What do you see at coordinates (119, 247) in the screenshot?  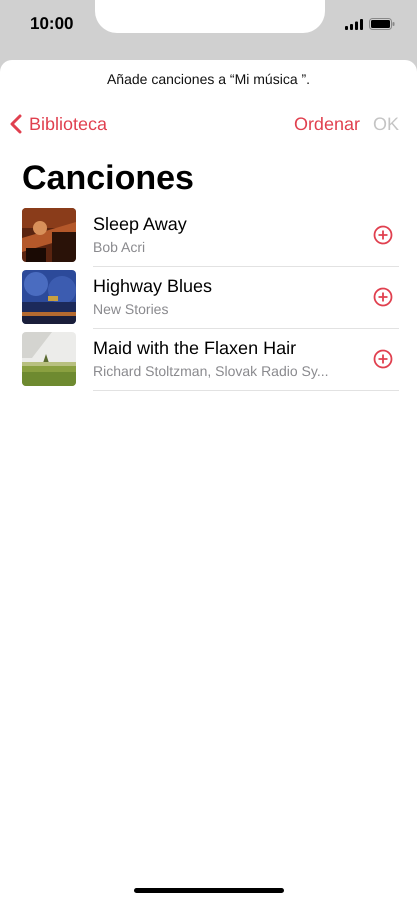 I see `song-artist: Bob Acri` at bounding box center [119, 247].